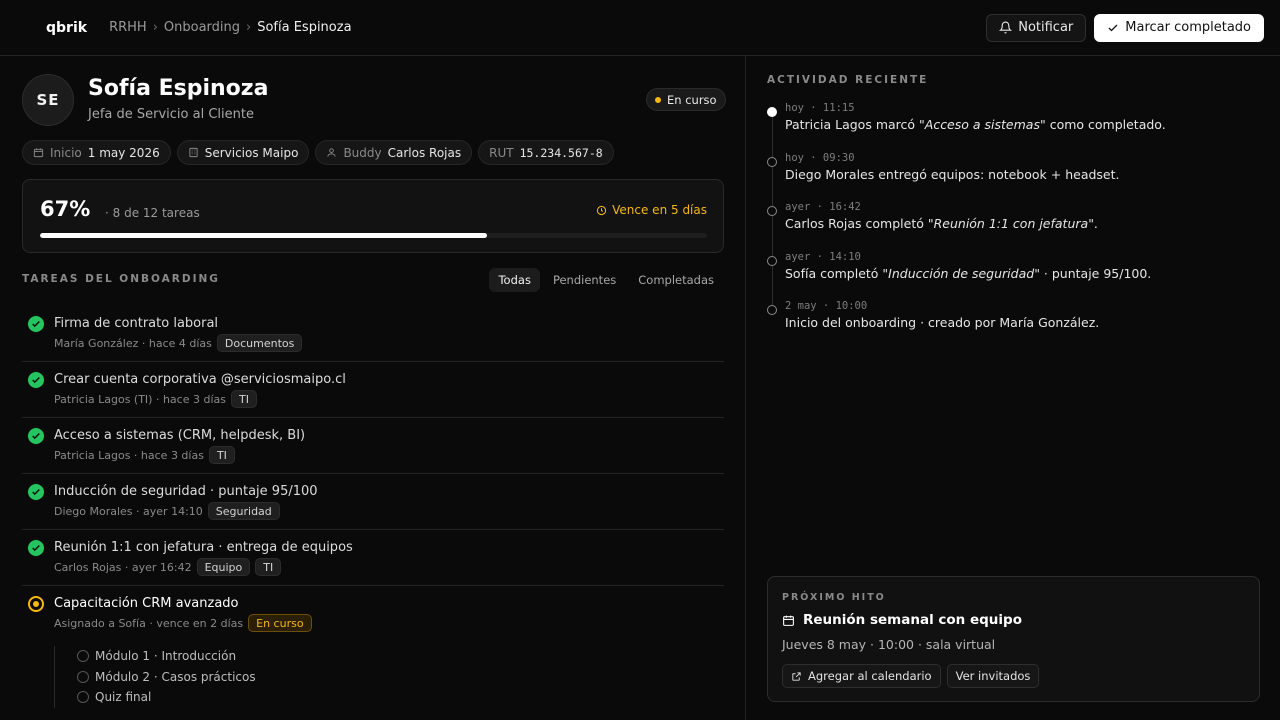  Describe the element at coordinates (36, 604) in the screenshot. I see `in-progress-icon` at that location.